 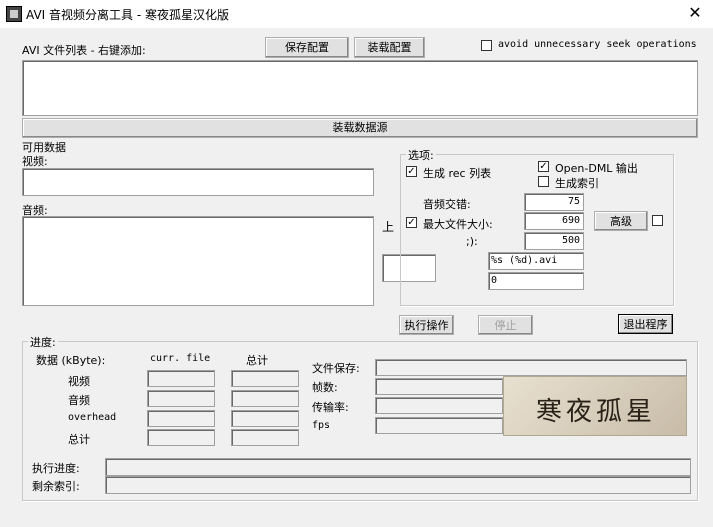 What do you see at coordinates (472, 241) in the screenshot?
I see `third-option-label: ;):` at bounding box center [472, 241].